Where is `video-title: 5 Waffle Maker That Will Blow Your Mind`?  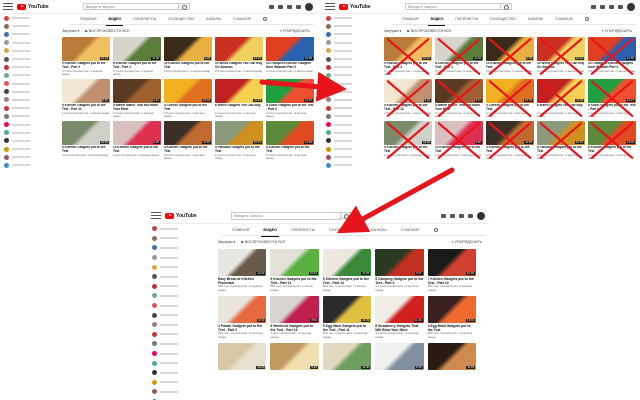 video-title: 5 Waffle Maker That Will Blow Your Mind is located at coordinates (459, 108).